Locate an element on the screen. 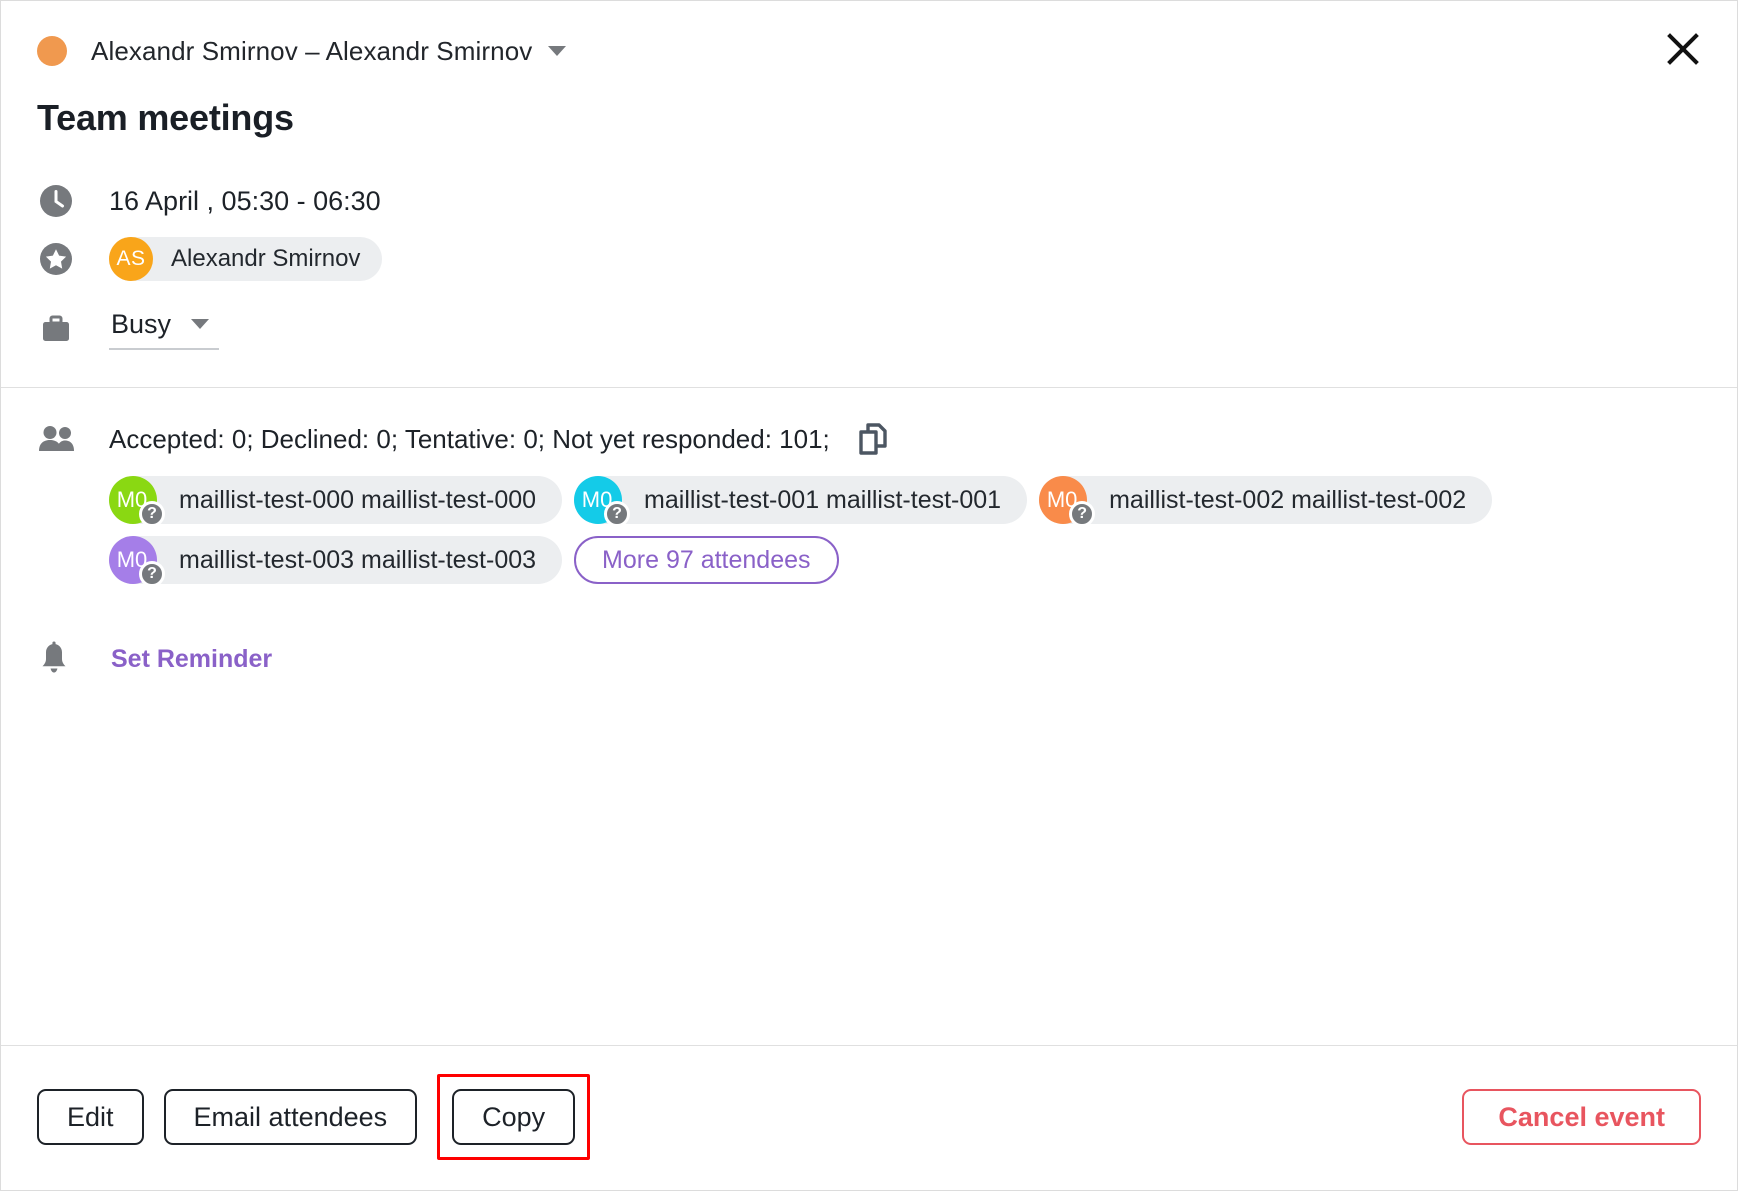 The width and height of the screenshot is (1738, 1191). star-icon-cell is located at coordinates (73, 259).